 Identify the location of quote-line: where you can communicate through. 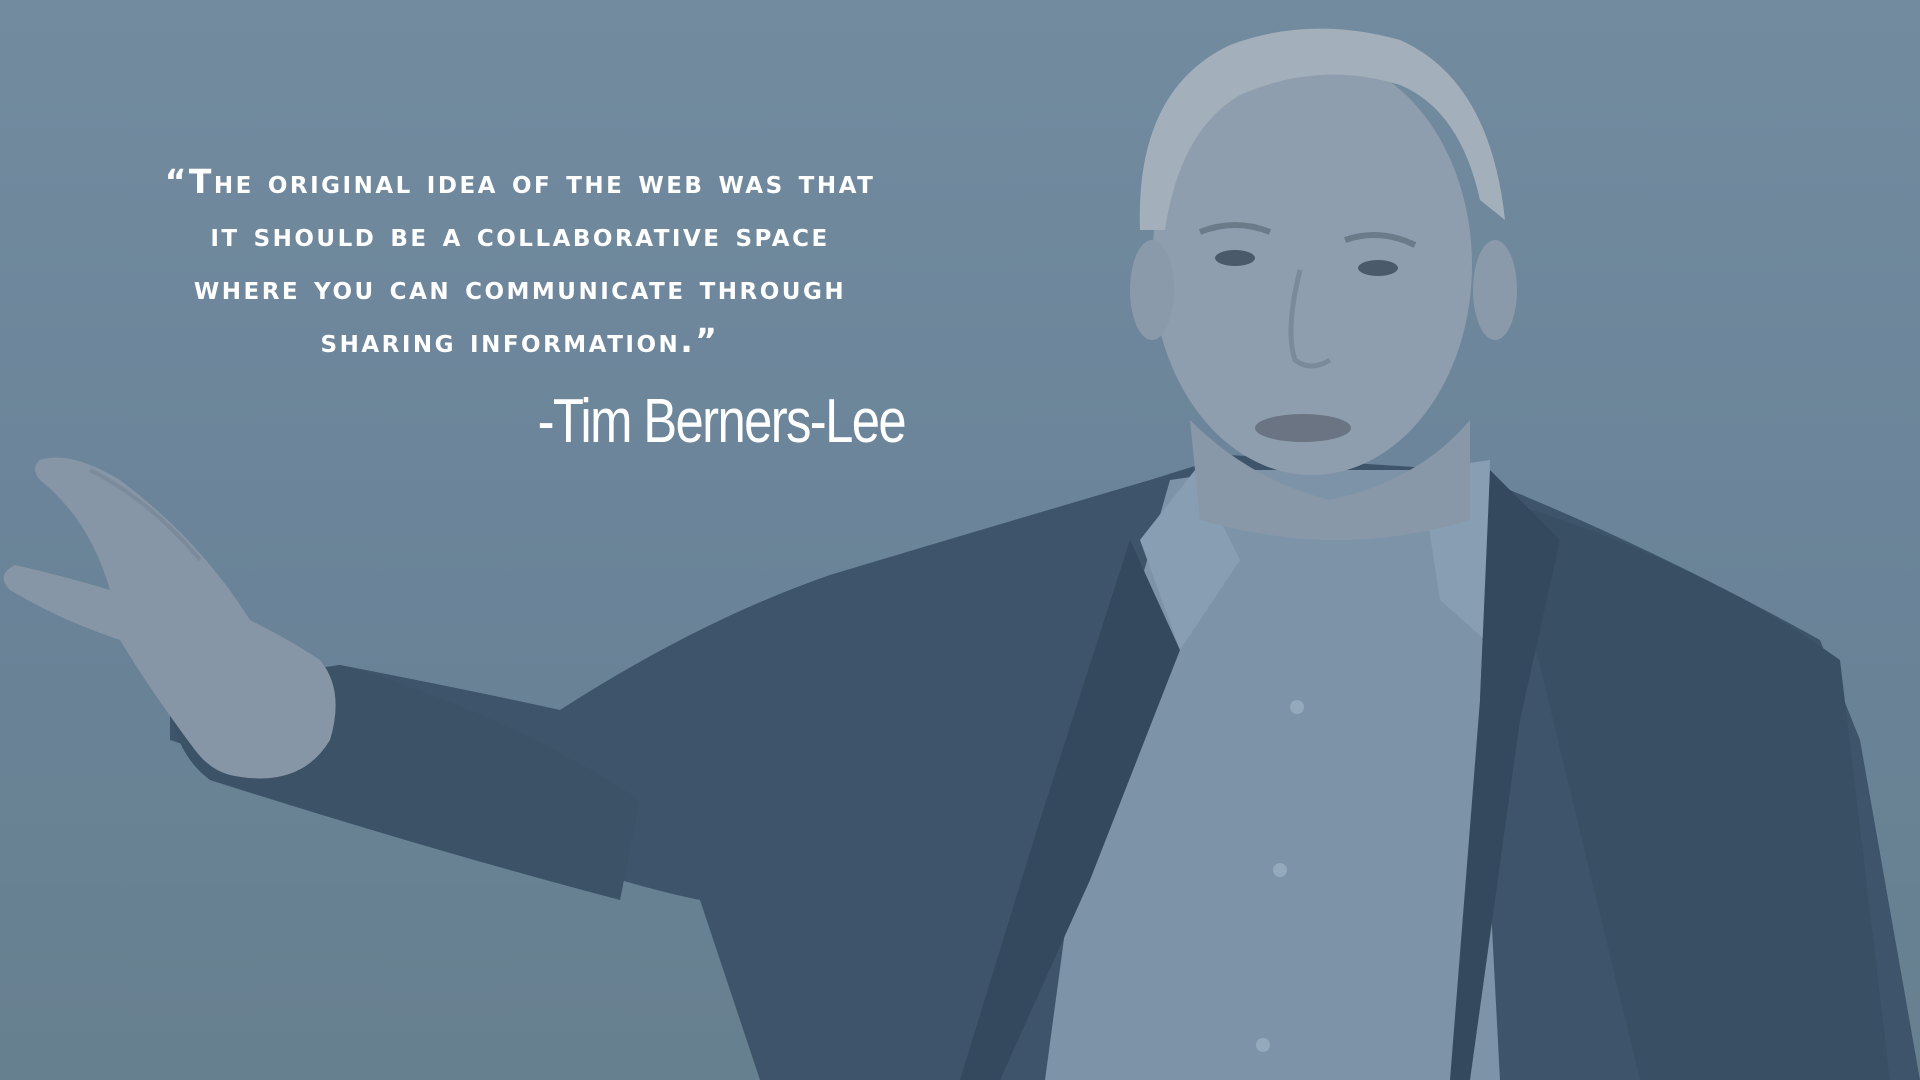
(520, 287).